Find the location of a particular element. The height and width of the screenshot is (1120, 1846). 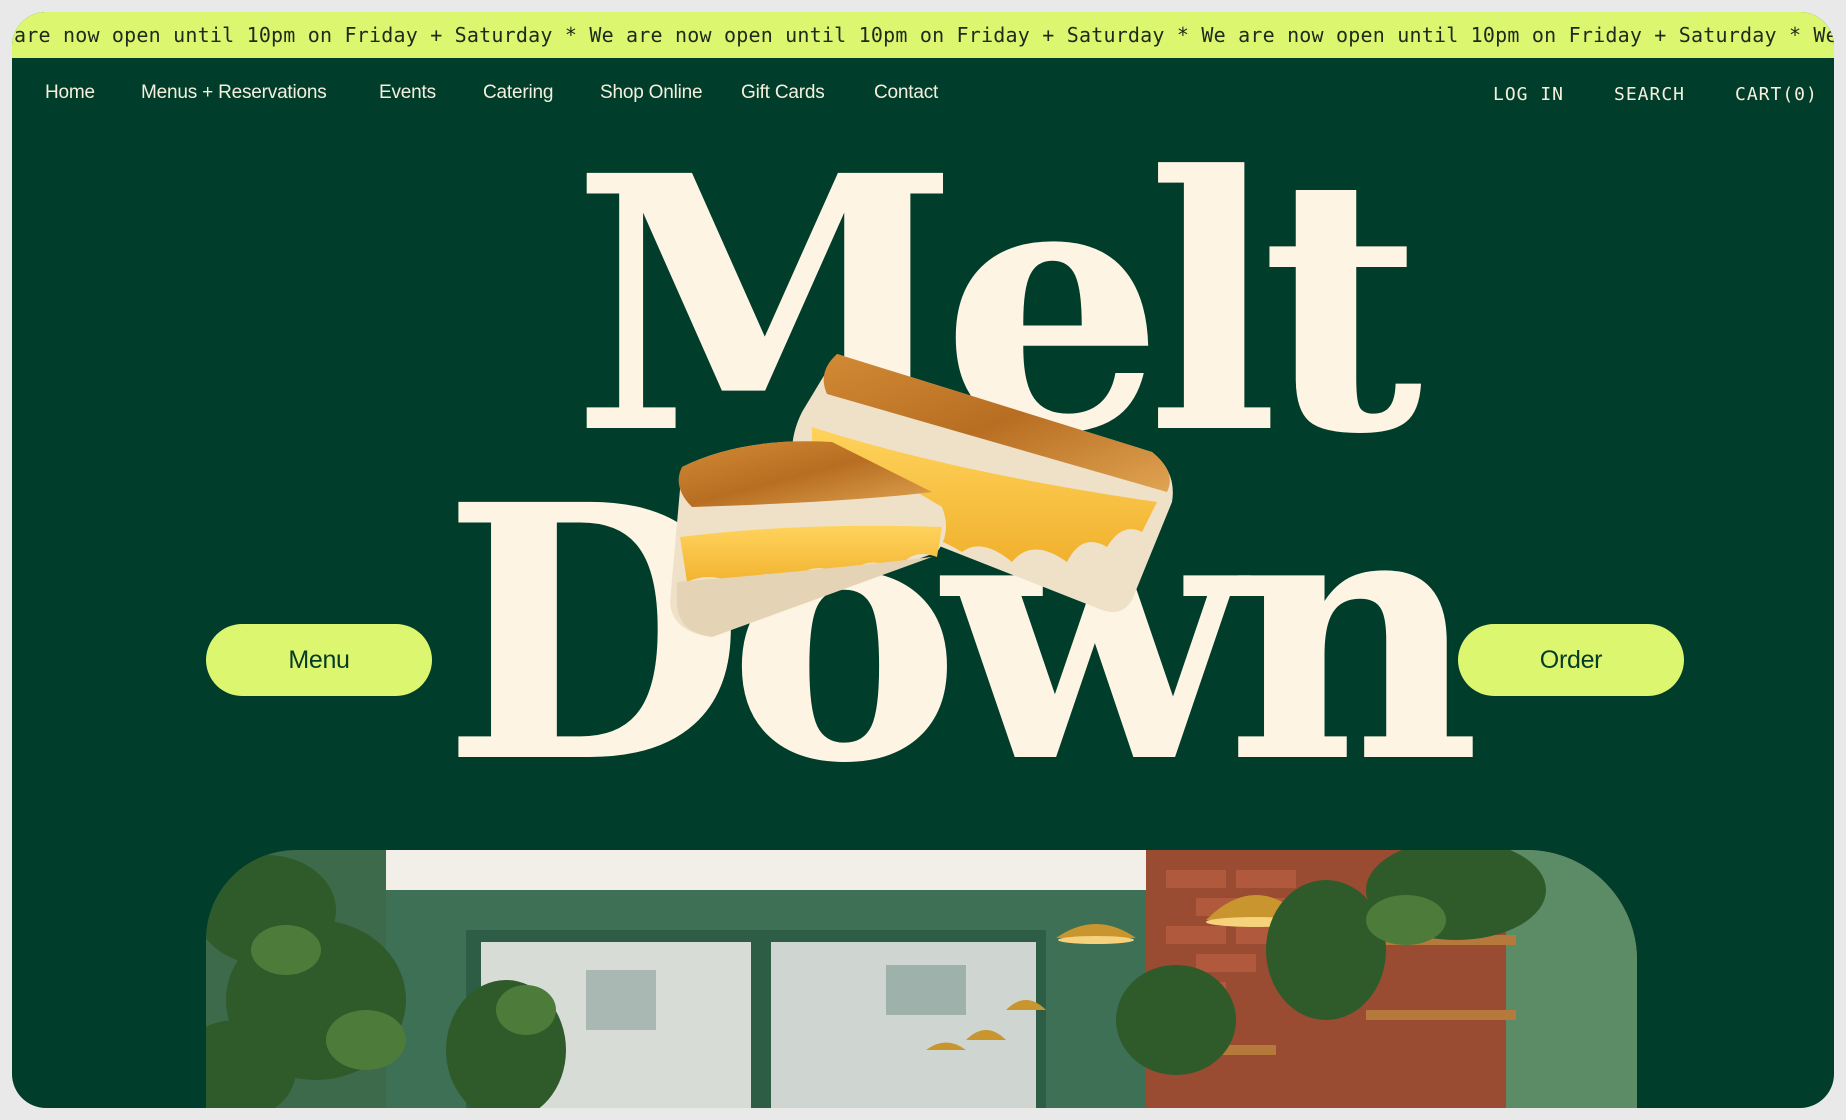

grilled-cheese-sandwich-image is located at coordinates (921, 495).